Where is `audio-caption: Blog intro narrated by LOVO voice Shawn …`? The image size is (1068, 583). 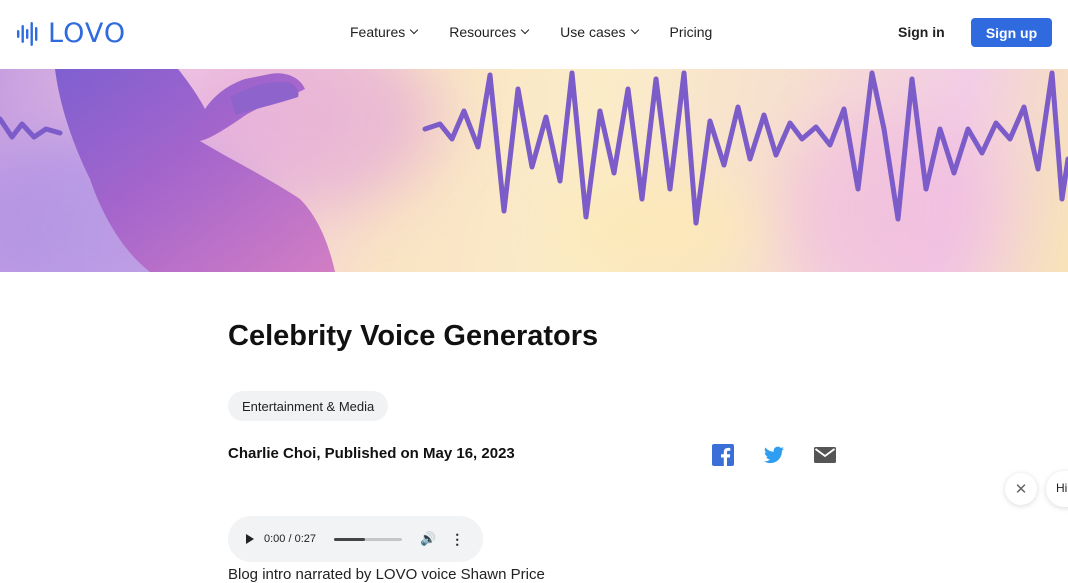
audio-caption: Blog intro narrated by LOVO voice Shawn … is located at coordinates (386, 574).